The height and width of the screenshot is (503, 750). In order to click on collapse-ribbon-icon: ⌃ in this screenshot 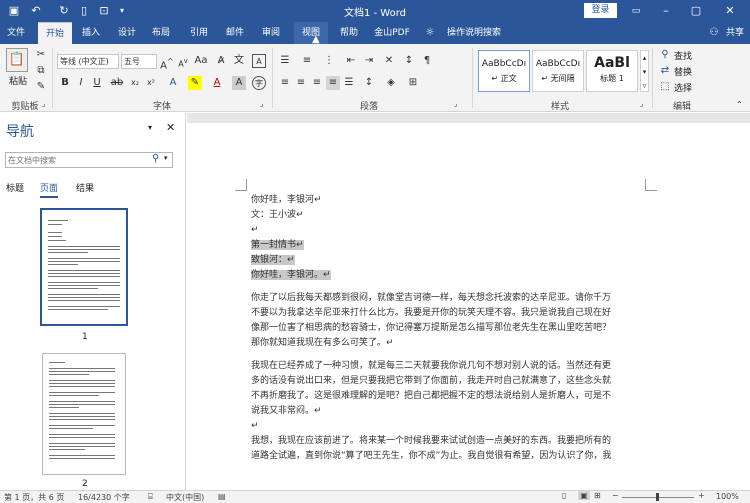, I will do `click(739, 104)`.